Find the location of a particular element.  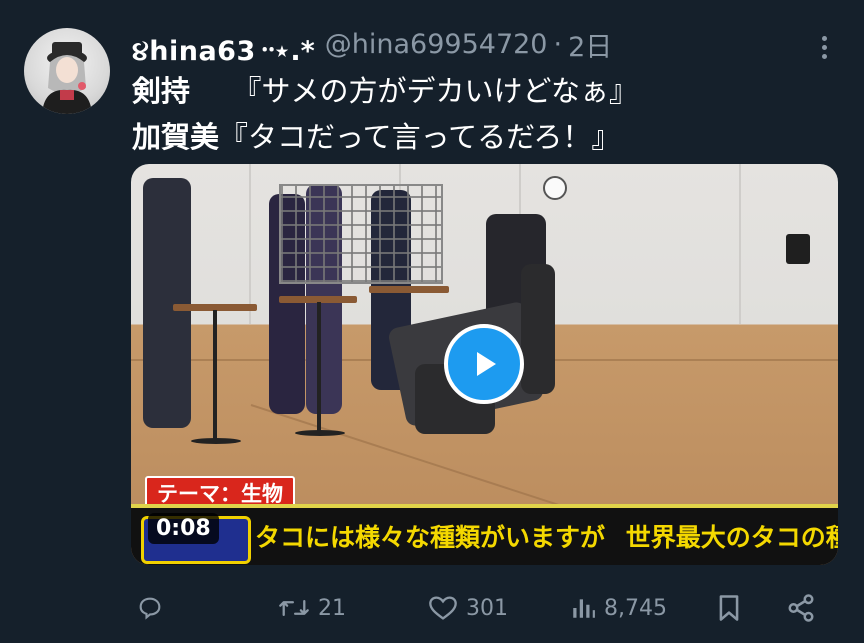

play-icon is located at coordinates (486, 364).